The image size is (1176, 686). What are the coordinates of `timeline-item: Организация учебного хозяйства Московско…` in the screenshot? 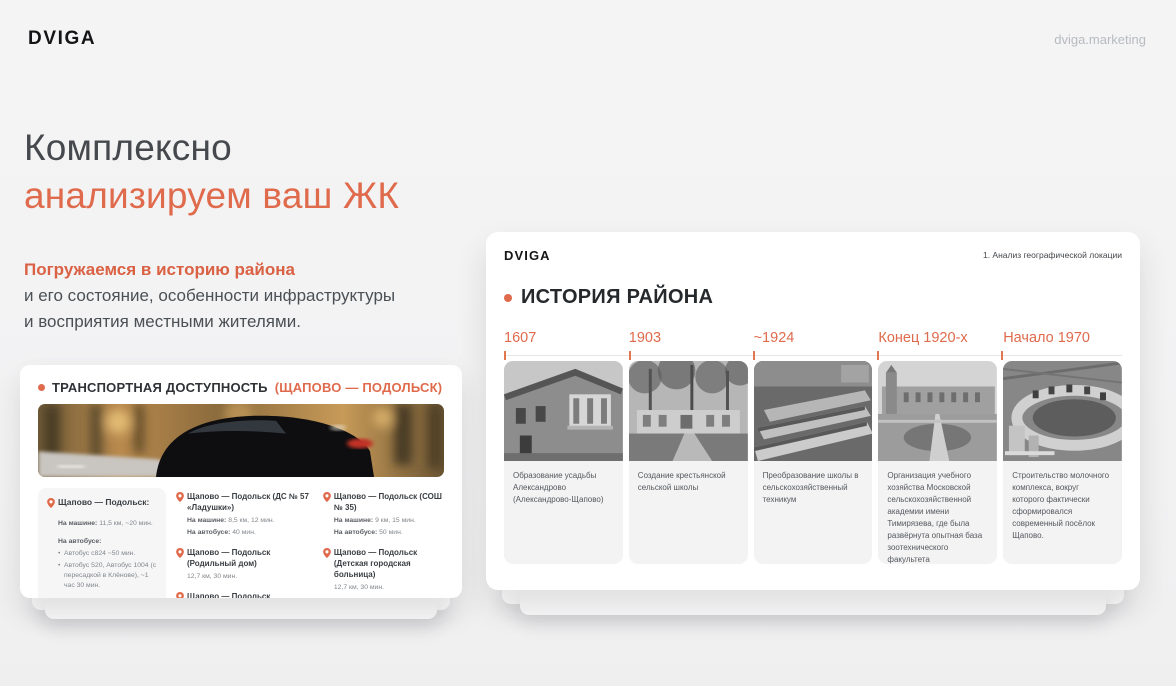 It's located at (938, 462).